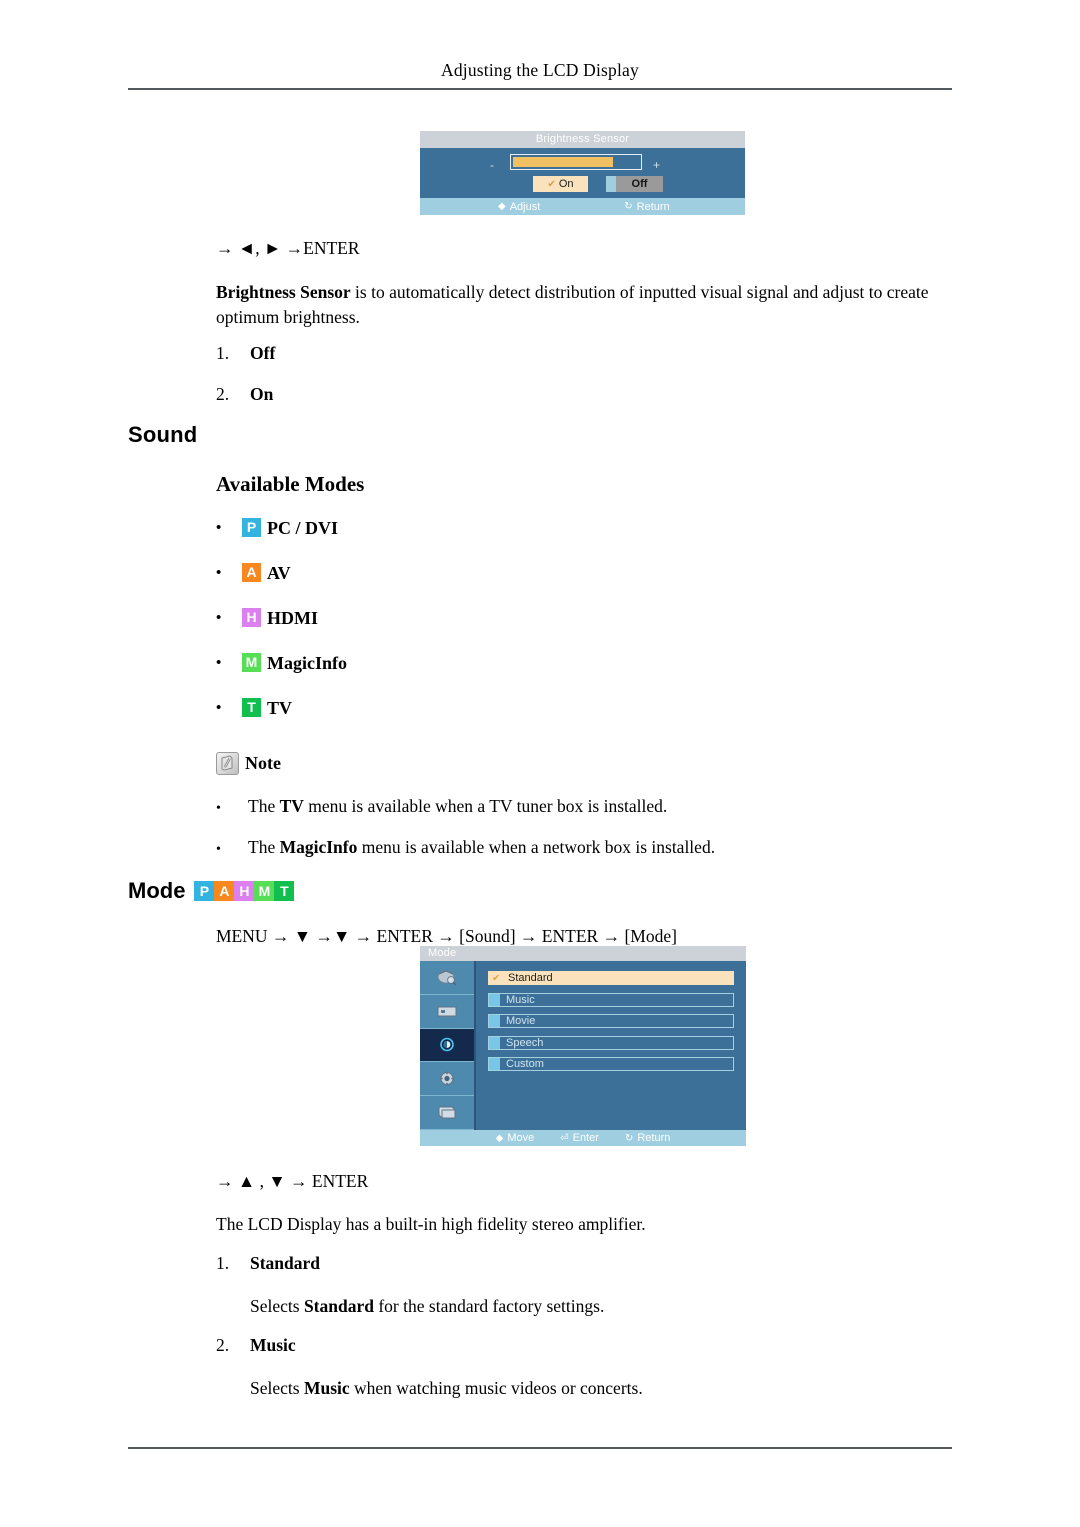 This screenshot has width=1080, height=1527. Describe the element at coordinates (273, 1345) in the screenshot. I see `list-label: Music` at that location.